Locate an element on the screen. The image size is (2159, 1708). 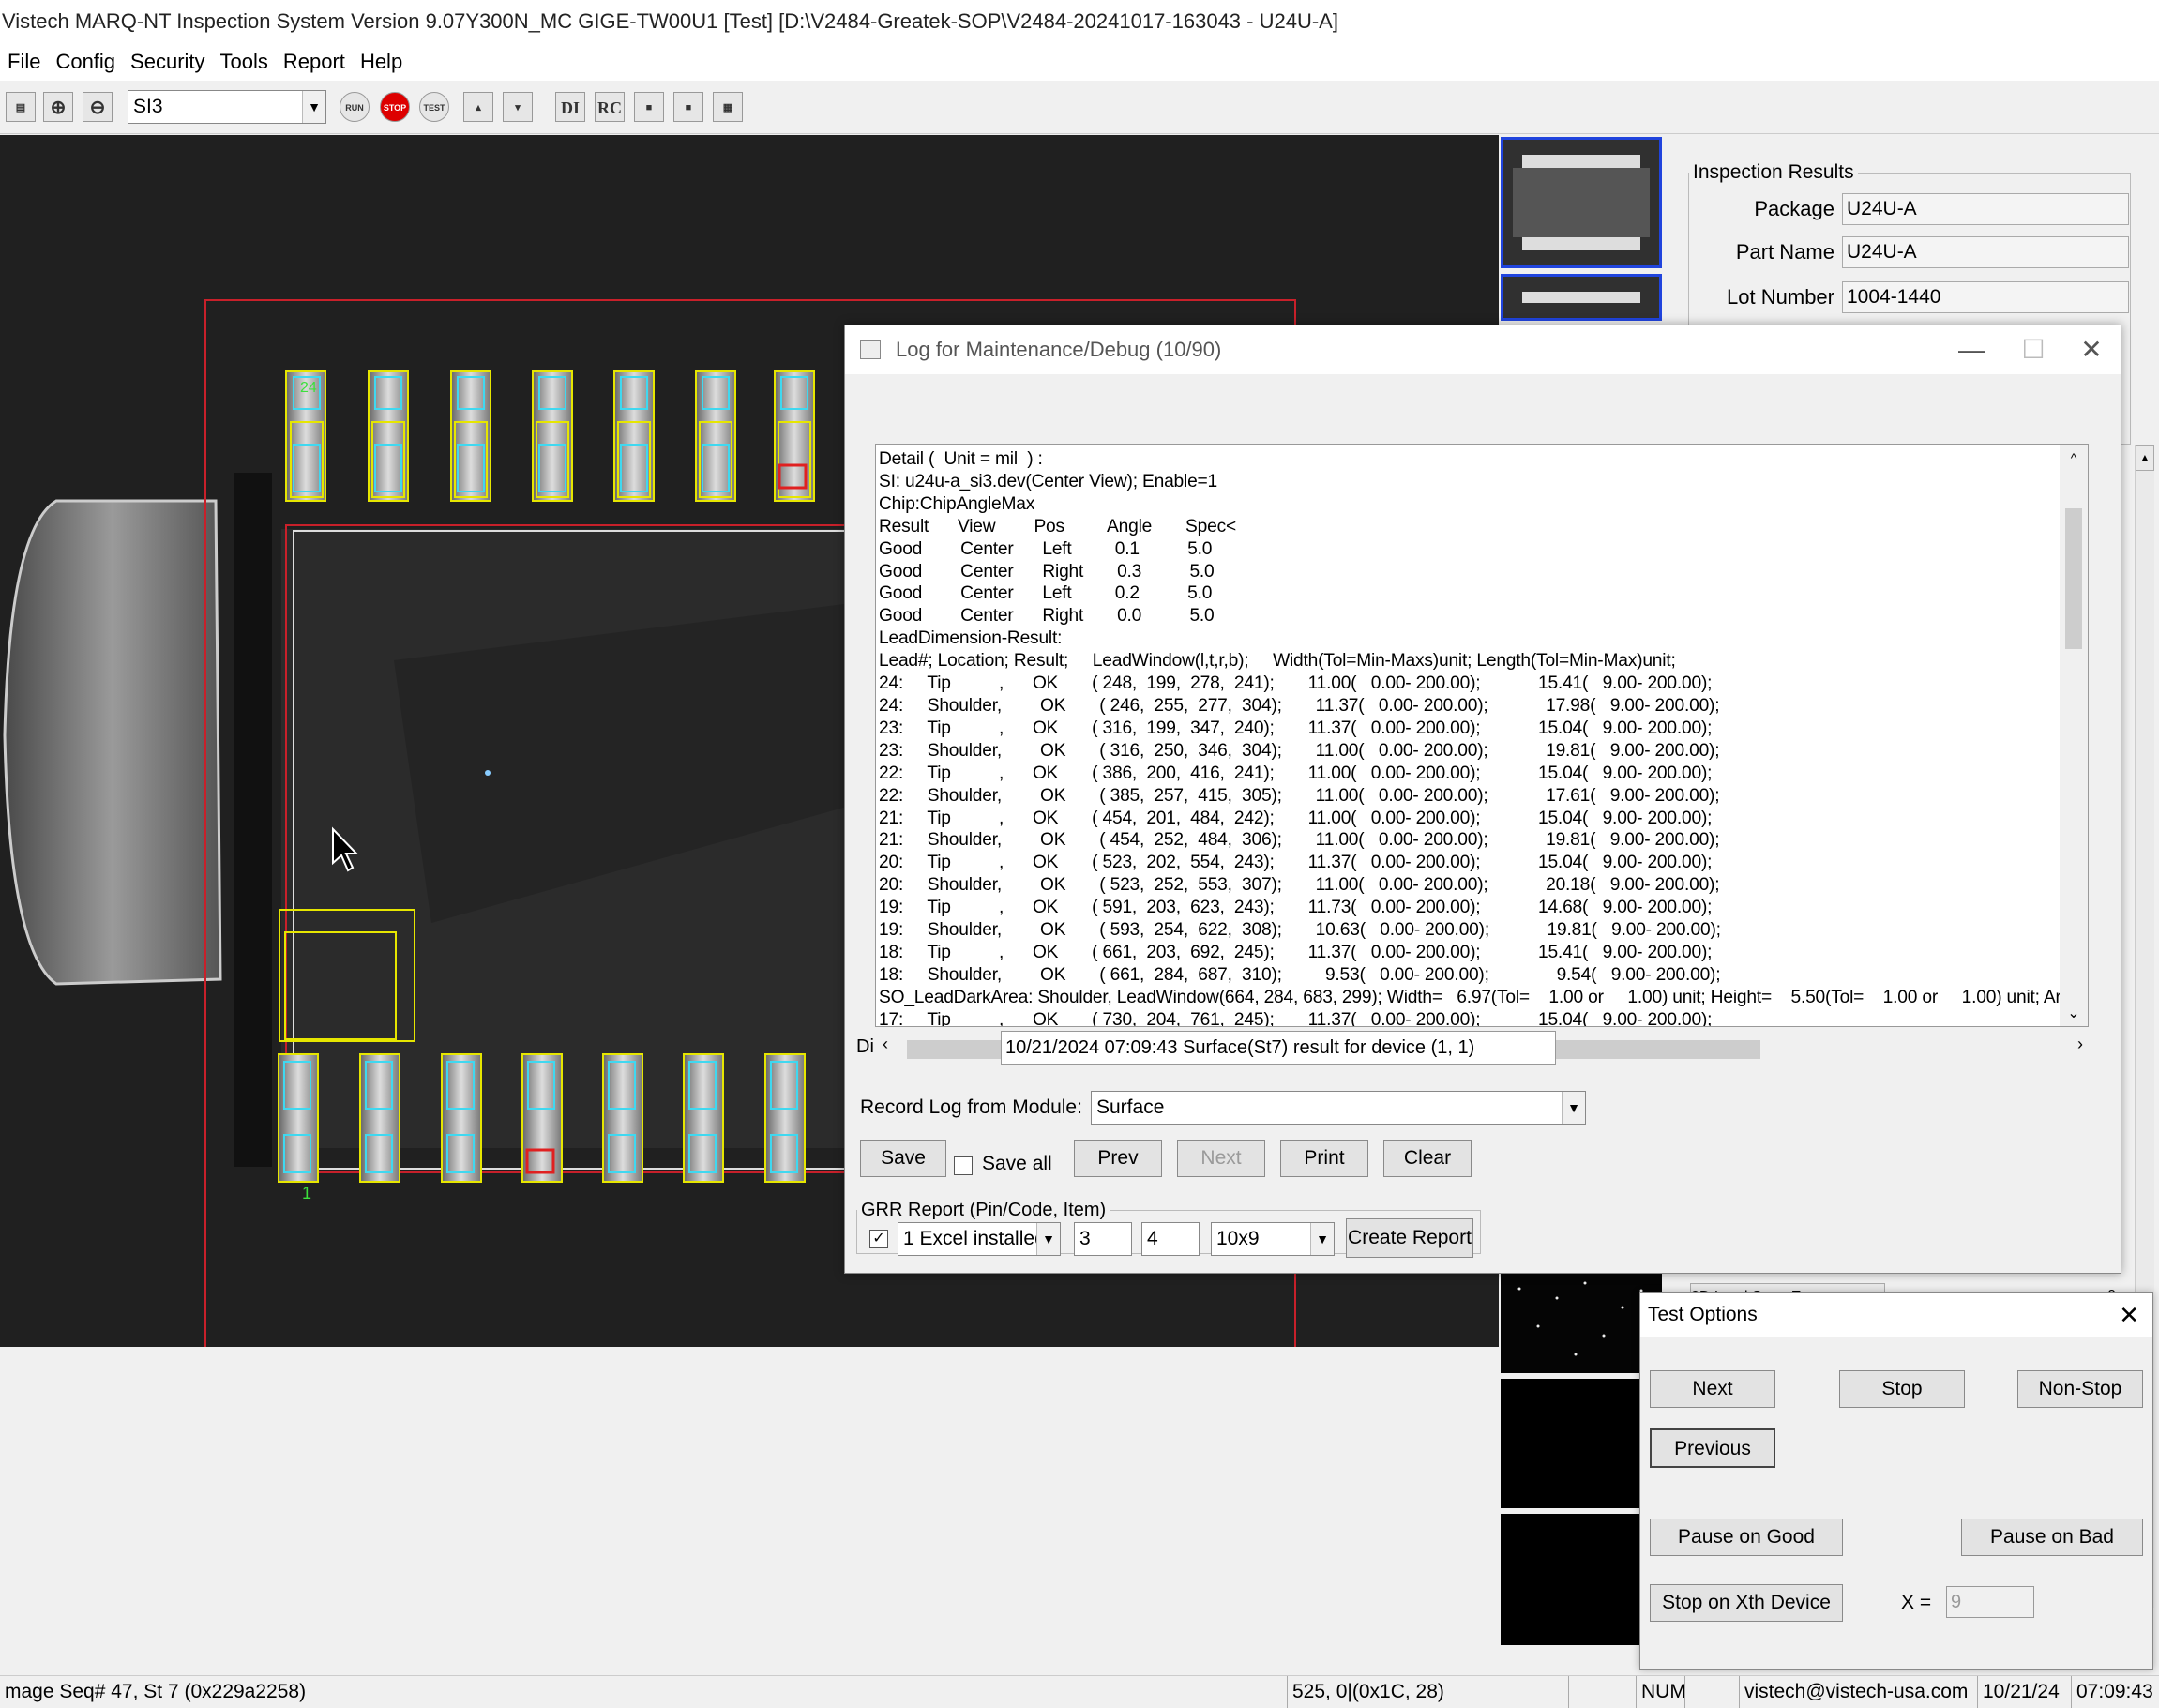
test-icon: TEST is located at coordinates (434, 107).